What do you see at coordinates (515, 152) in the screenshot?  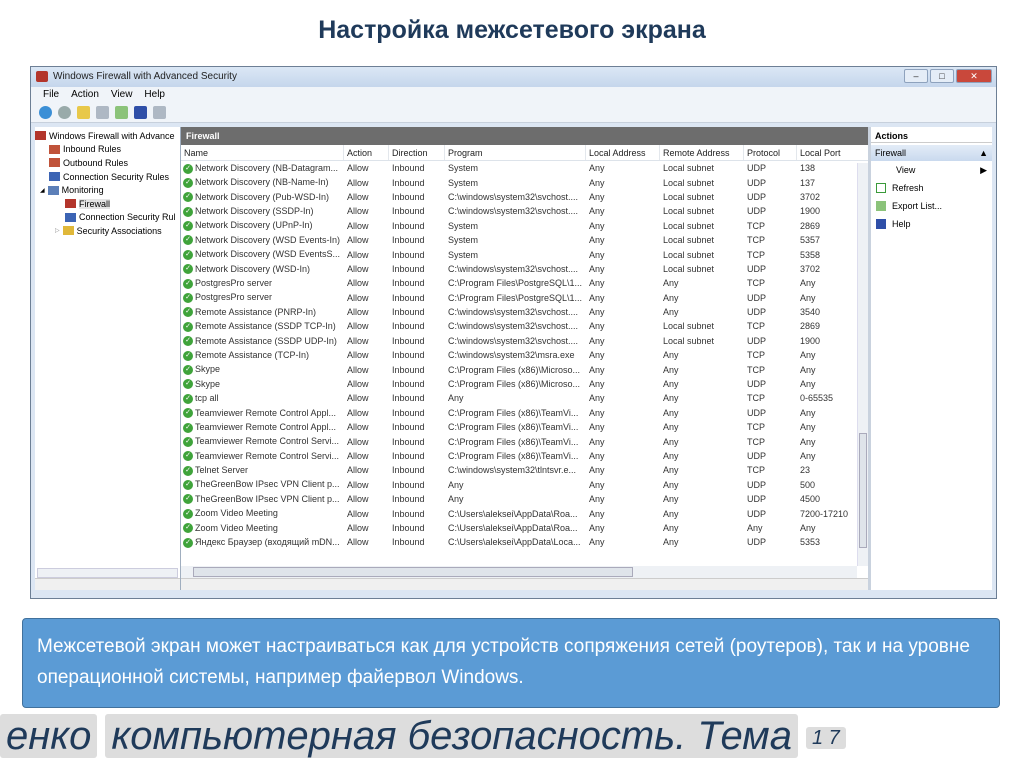 I see `column-header-program: Program` at bounding box center [515, 152].